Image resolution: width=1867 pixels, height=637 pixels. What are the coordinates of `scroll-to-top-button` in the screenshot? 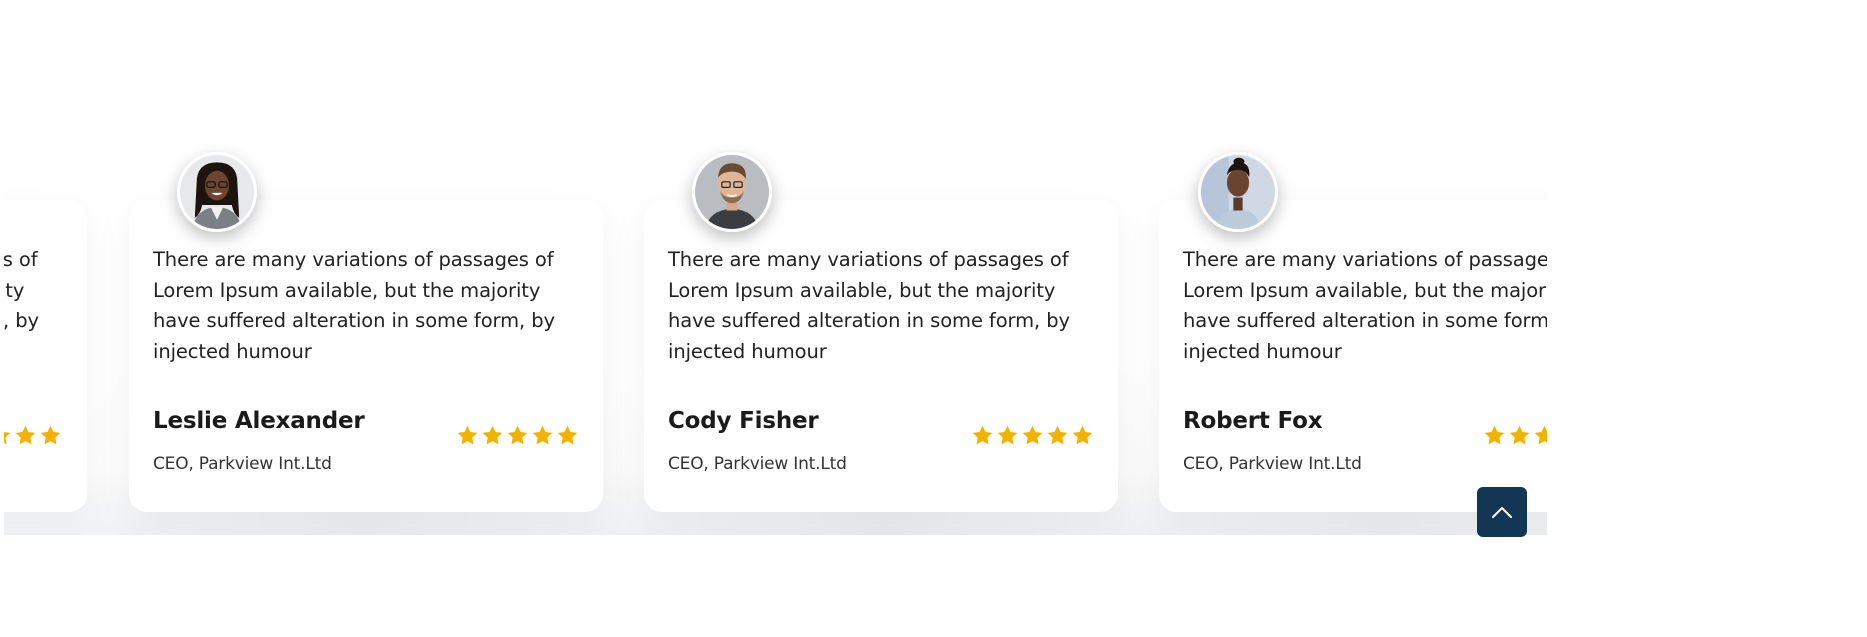 It's located at (1502, 512).